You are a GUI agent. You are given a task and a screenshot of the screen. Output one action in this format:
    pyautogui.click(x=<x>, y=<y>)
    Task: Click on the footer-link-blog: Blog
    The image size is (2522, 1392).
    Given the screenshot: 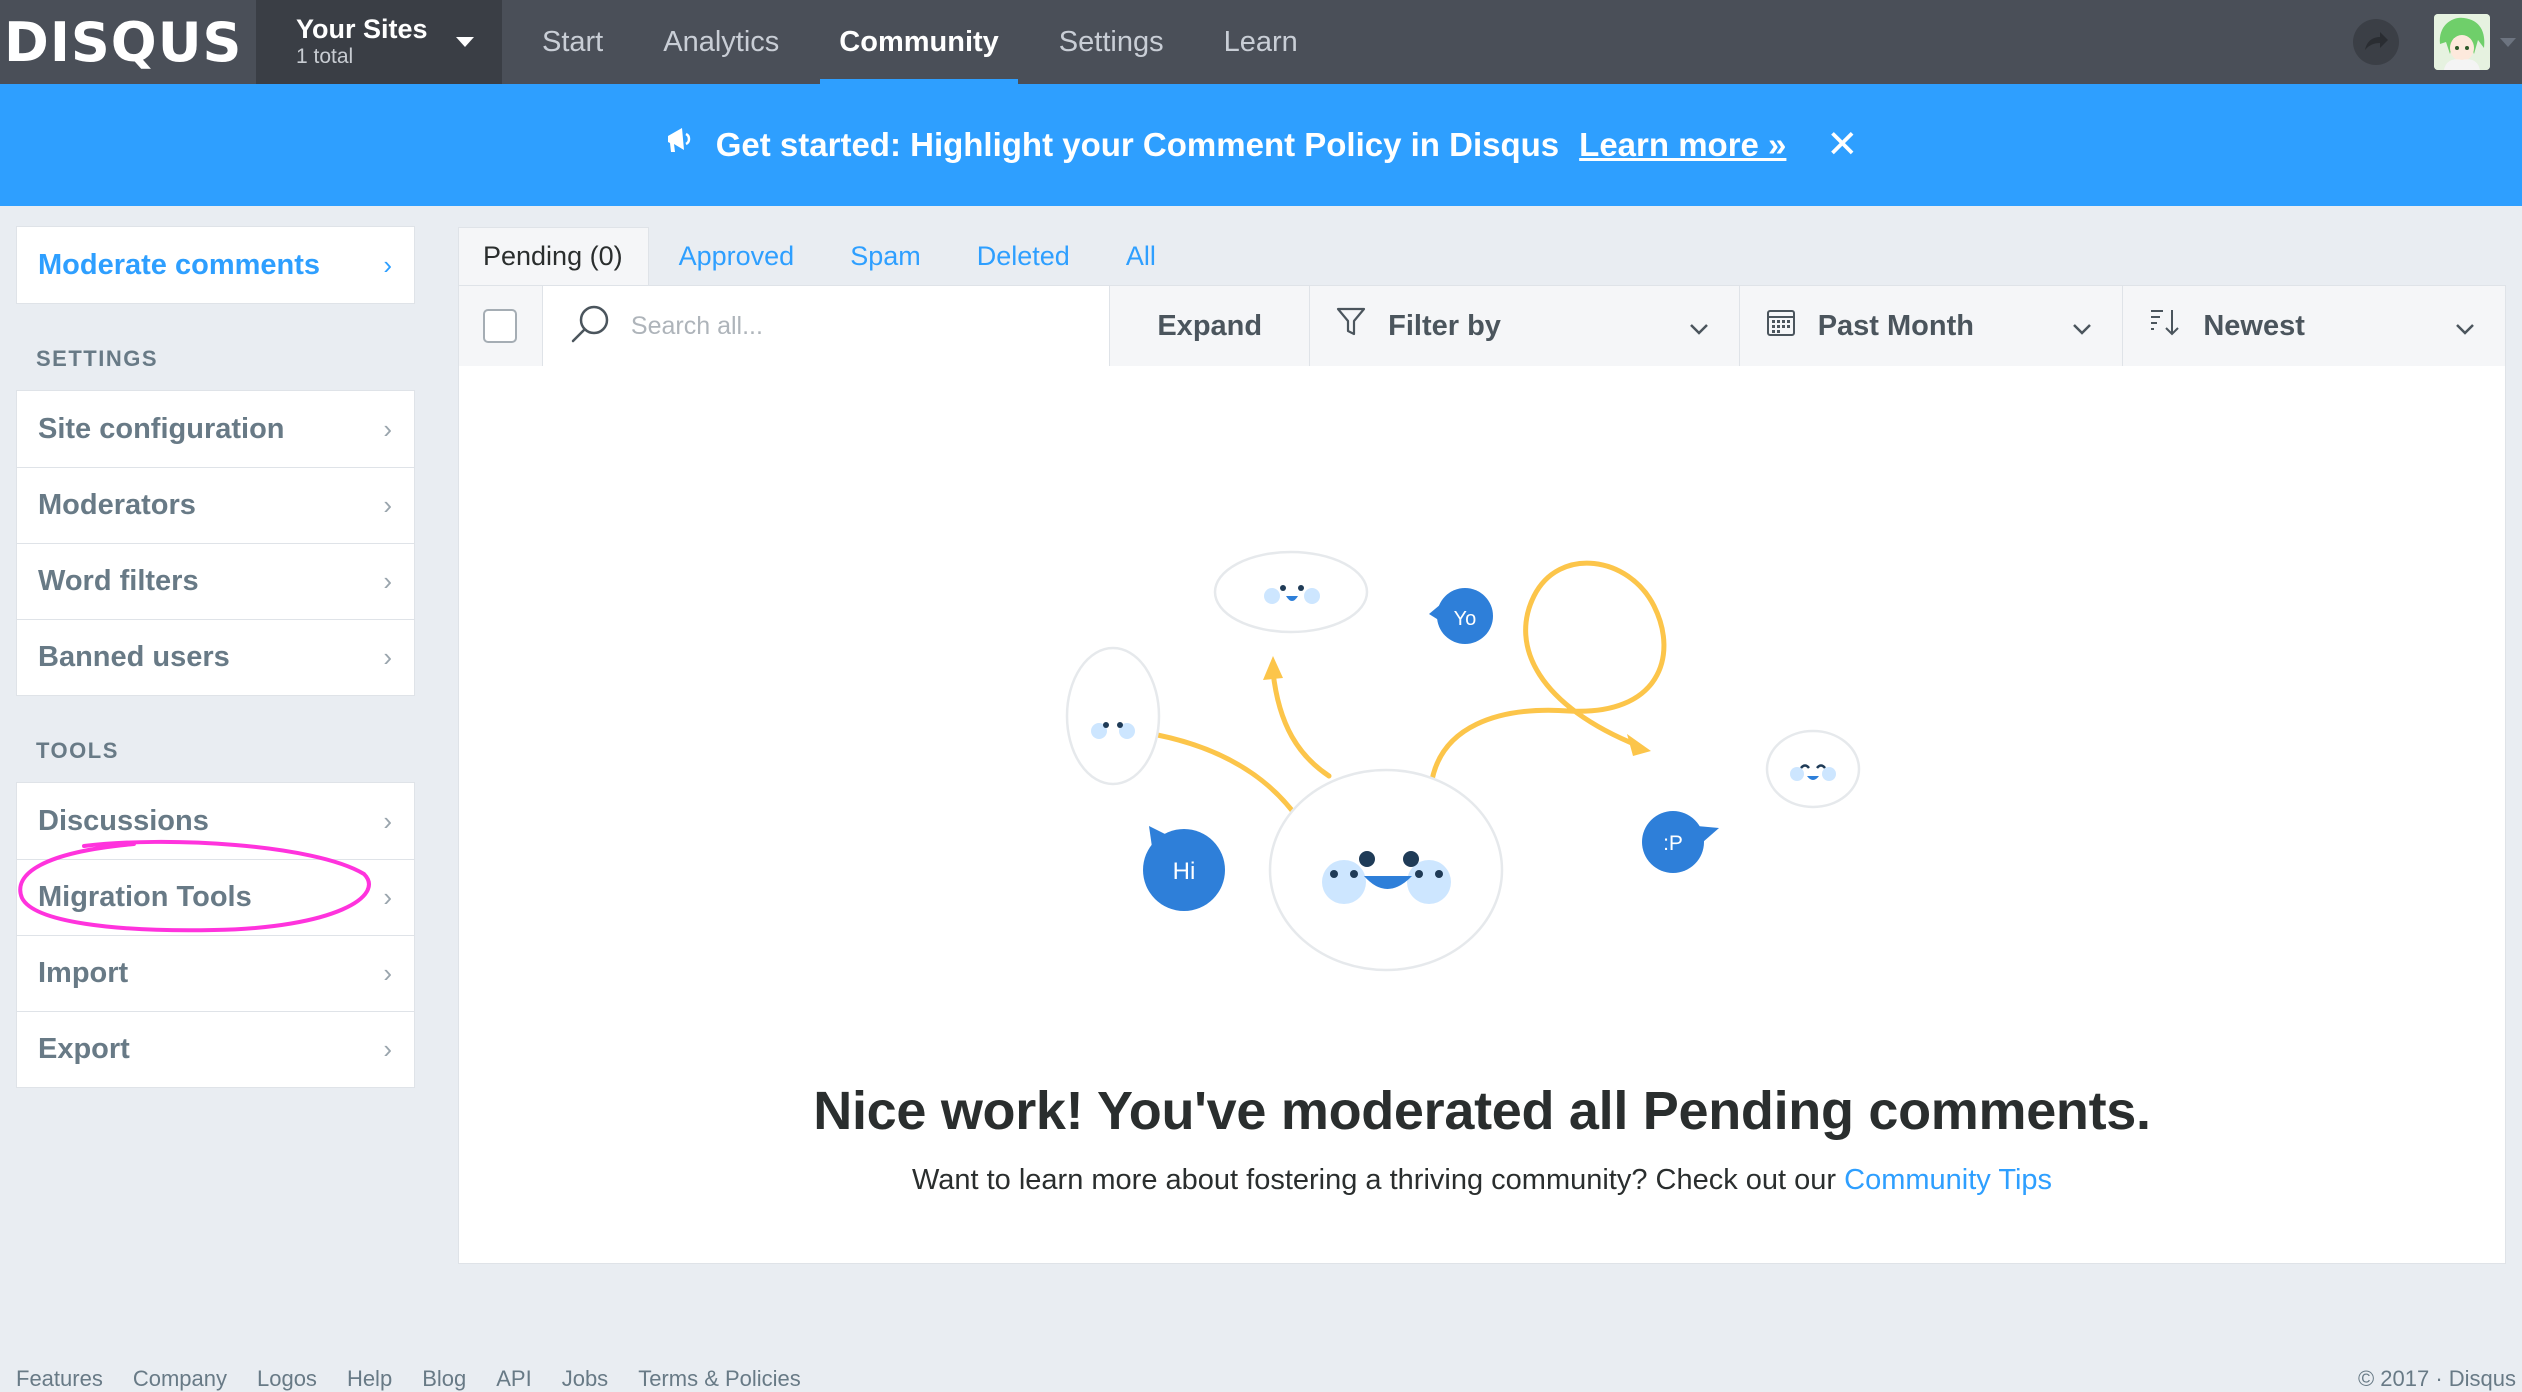 What is the action you would take?
    pyautogui.click(x=444, y=1379)
    